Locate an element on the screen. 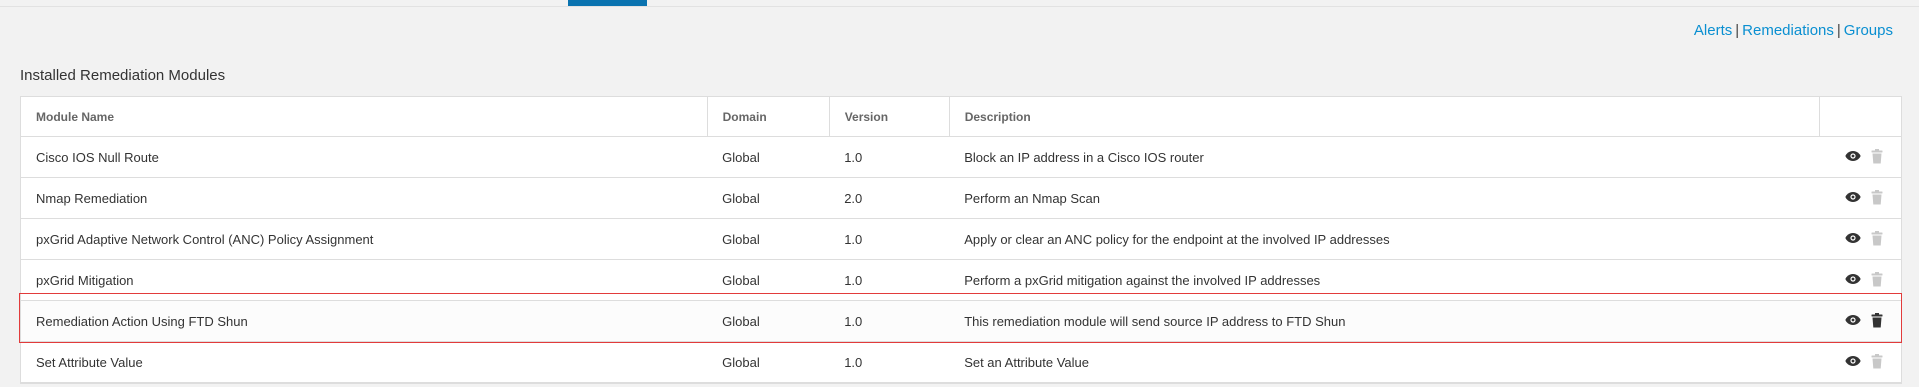  nav-link-groups: Groups is located at coordinates (1868, 30).